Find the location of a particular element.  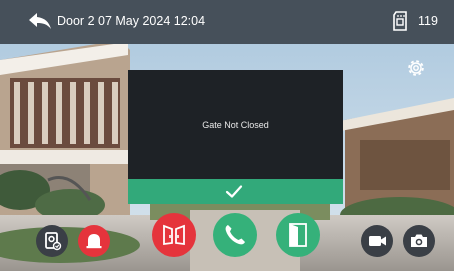

unlock-button is located at coordinates (174, 235).